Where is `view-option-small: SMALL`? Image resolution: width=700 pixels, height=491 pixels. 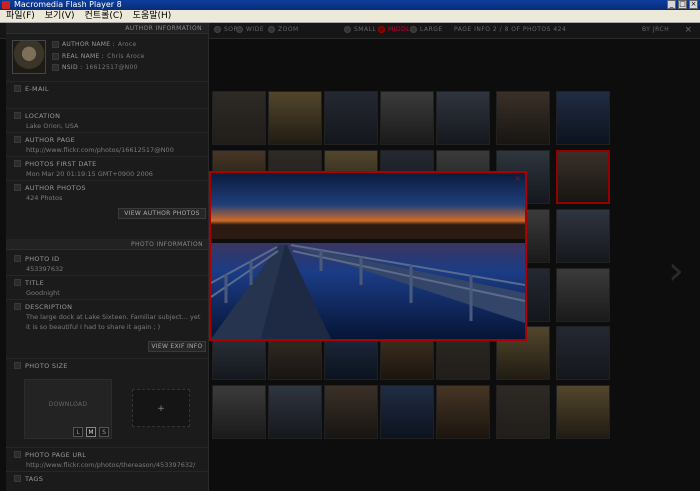
view-option-small: SMALL is located at coordinates (360, 29).